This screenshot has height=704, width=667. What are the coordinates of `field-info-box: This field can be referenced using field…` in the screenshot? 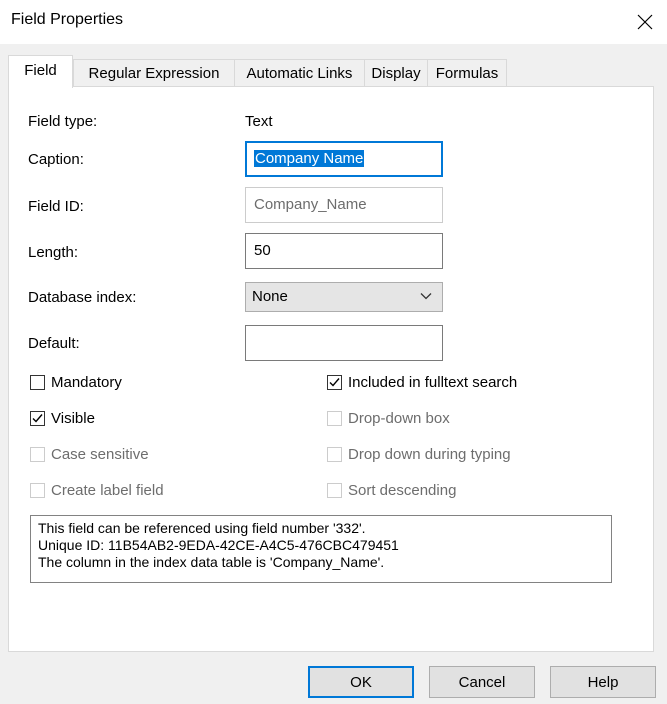 It's located at (321, 549).